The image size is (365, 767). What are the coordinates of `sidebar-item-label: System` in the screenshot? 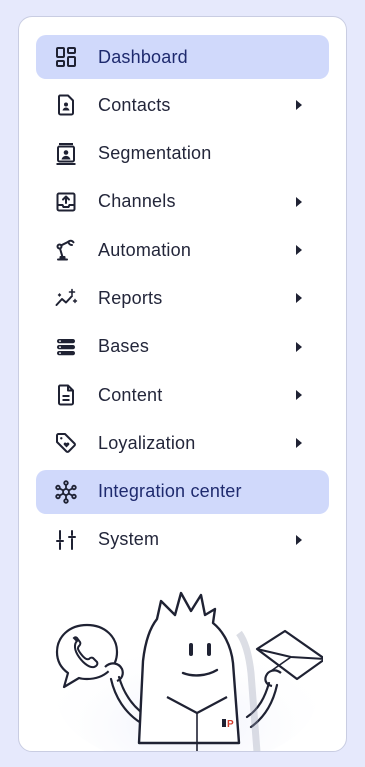 It's located at (129, 539).